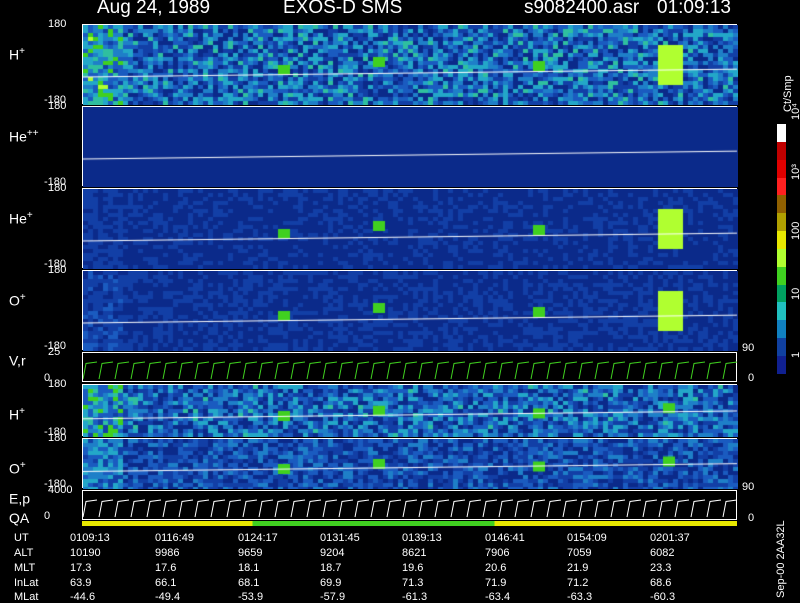  Describe the element at coordinates (496, 583) in the screenshot. I see `table-cell: 71.9` at that location.